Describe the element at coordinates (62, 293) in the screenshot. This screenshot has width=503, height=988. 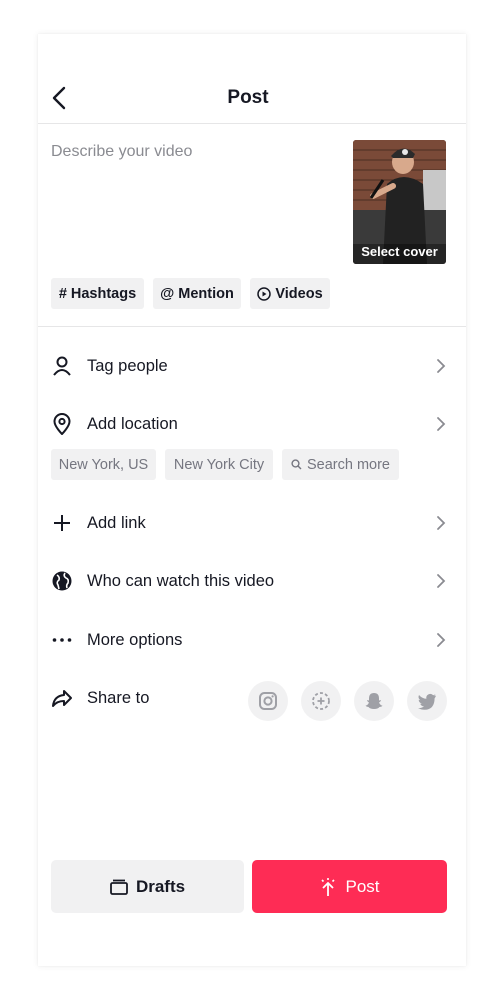
I see `hash-icon: #` at that location.